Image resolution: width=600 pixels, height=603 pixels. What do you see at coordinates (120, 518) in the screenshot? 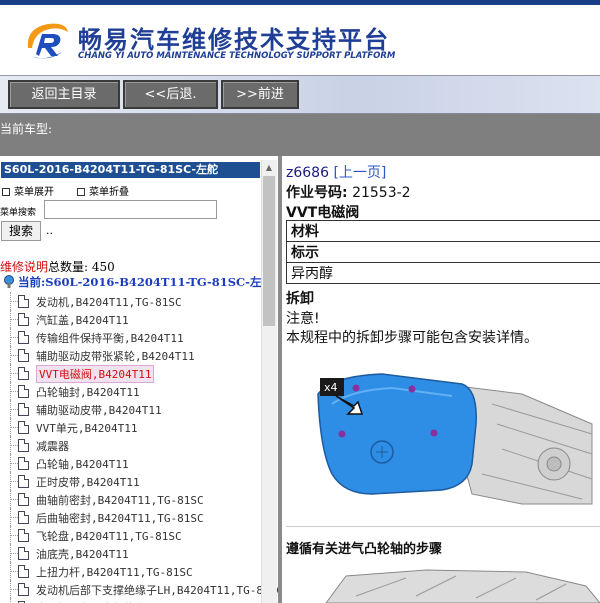
I see `tree-item-label: 后曲轴密封,B4204T11,TG-81SC` at bounding box center [120, 518].